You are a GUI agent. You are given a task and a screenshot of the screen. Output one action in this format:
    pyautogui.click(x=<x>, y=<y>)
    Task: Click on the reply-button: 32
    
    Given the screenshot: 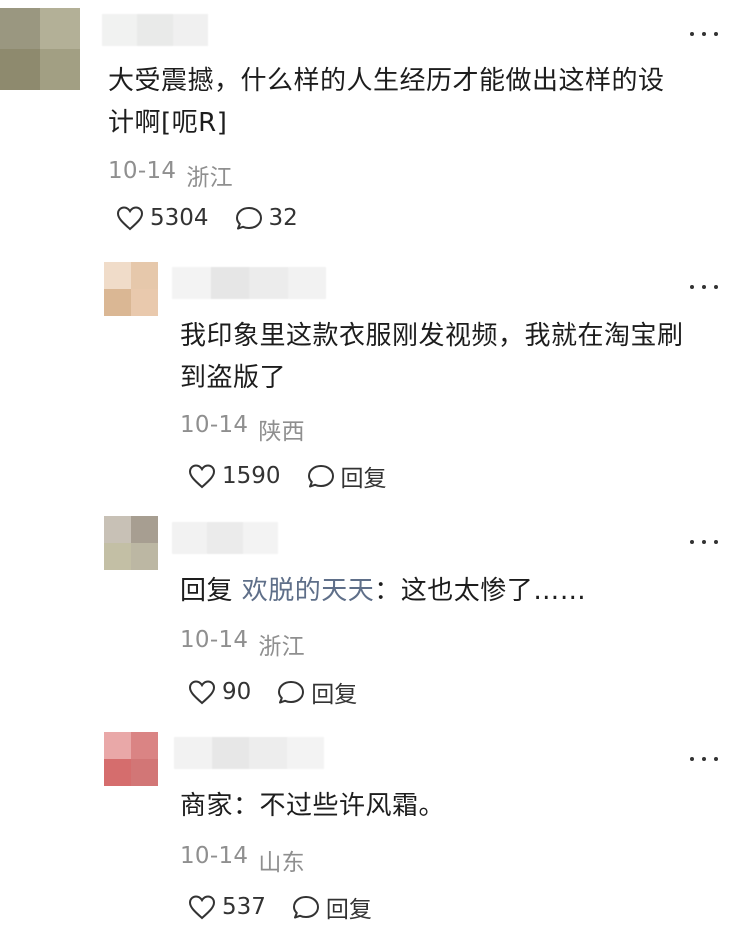 What is the action you would take?
    pyautogui.click(x=266, y=218)
    